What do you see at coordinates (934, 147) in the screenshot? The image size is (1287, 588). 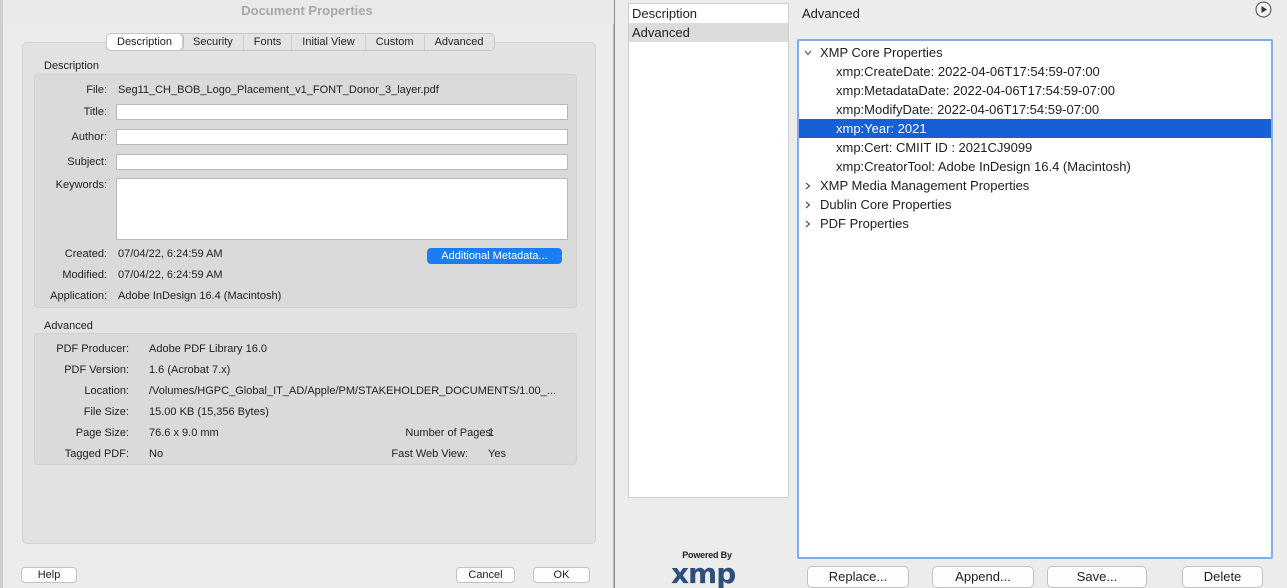 I see `tree-leaf-label: xmp:Cert: CMIIT ID : 2021CJ9099` at bounding box center [934, 147].